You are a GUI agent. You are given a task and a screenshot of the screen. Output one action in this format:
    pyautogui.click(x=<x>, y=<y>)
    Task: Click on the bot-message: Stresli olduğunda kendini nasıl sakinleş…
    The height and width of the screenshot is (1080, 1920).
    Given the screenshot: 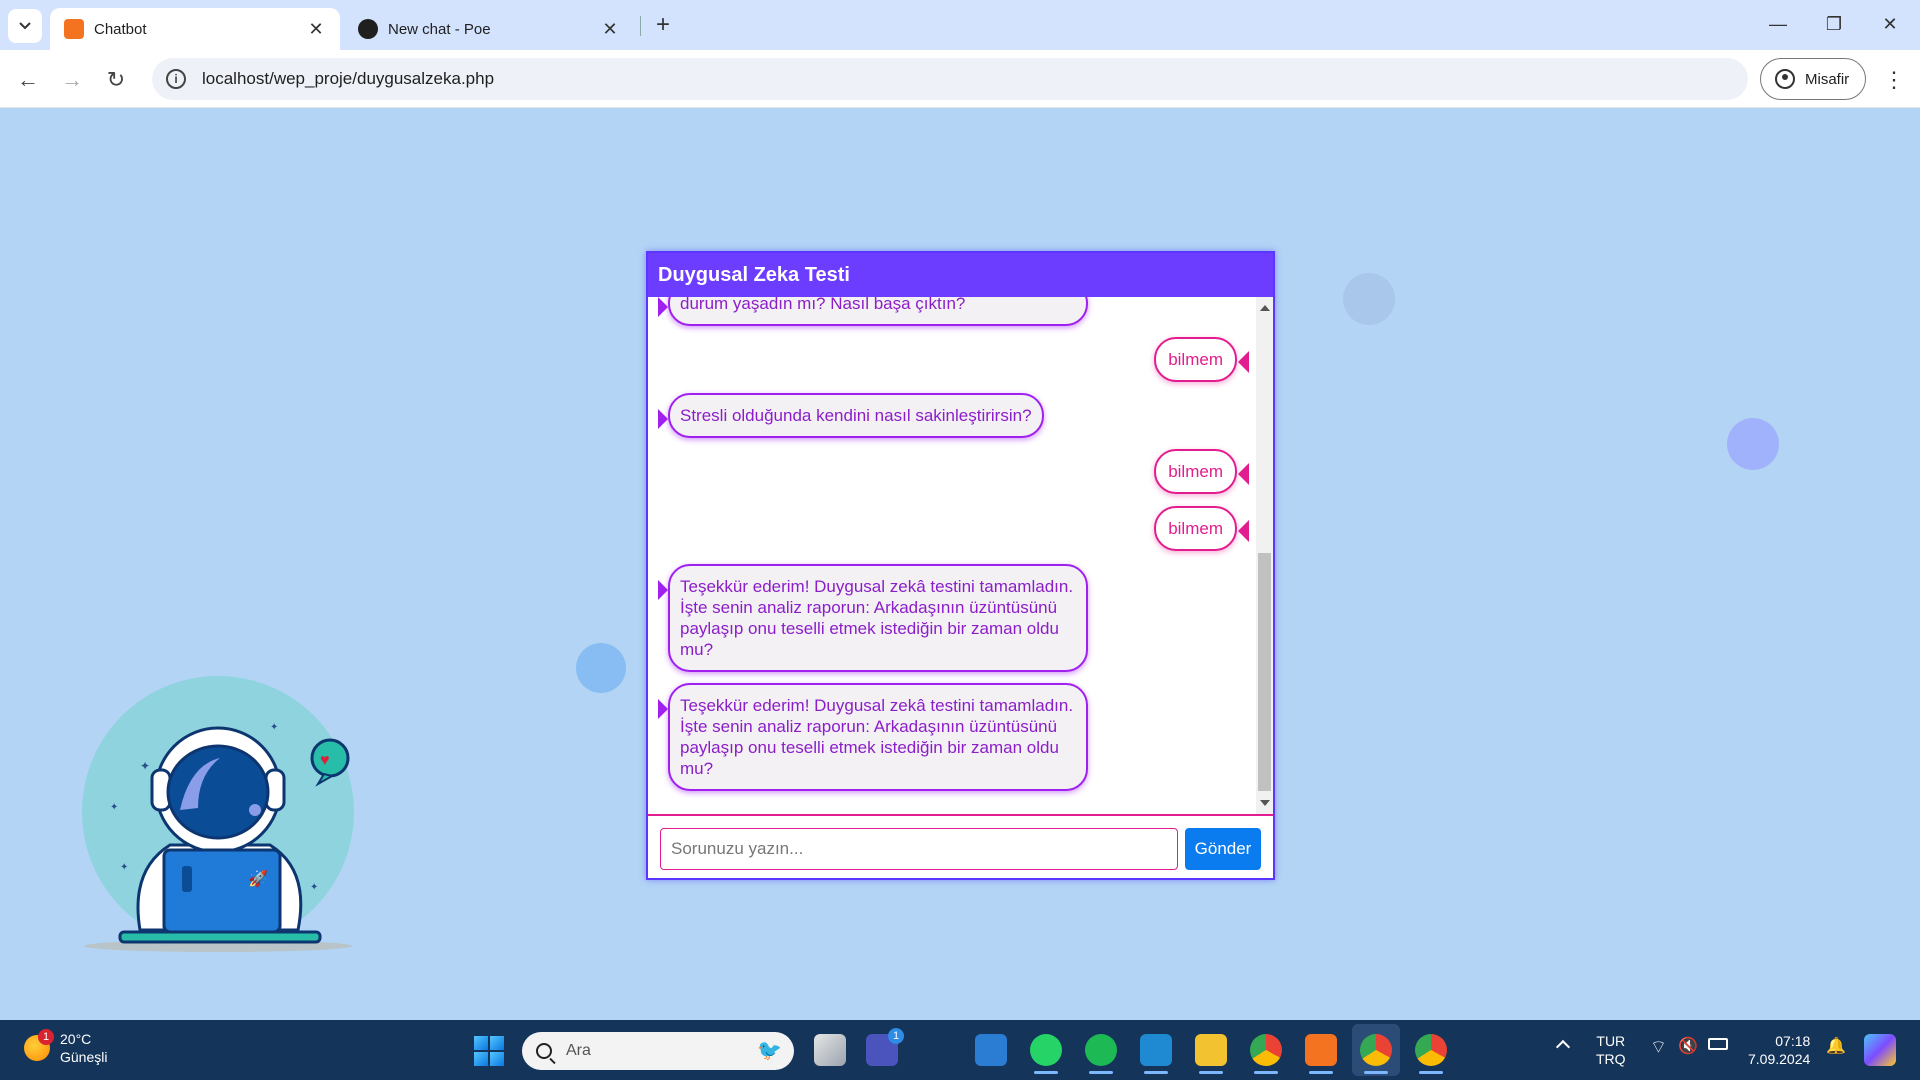 What is the action you would take?
    pyautogui.click(x=851, y=415)
    